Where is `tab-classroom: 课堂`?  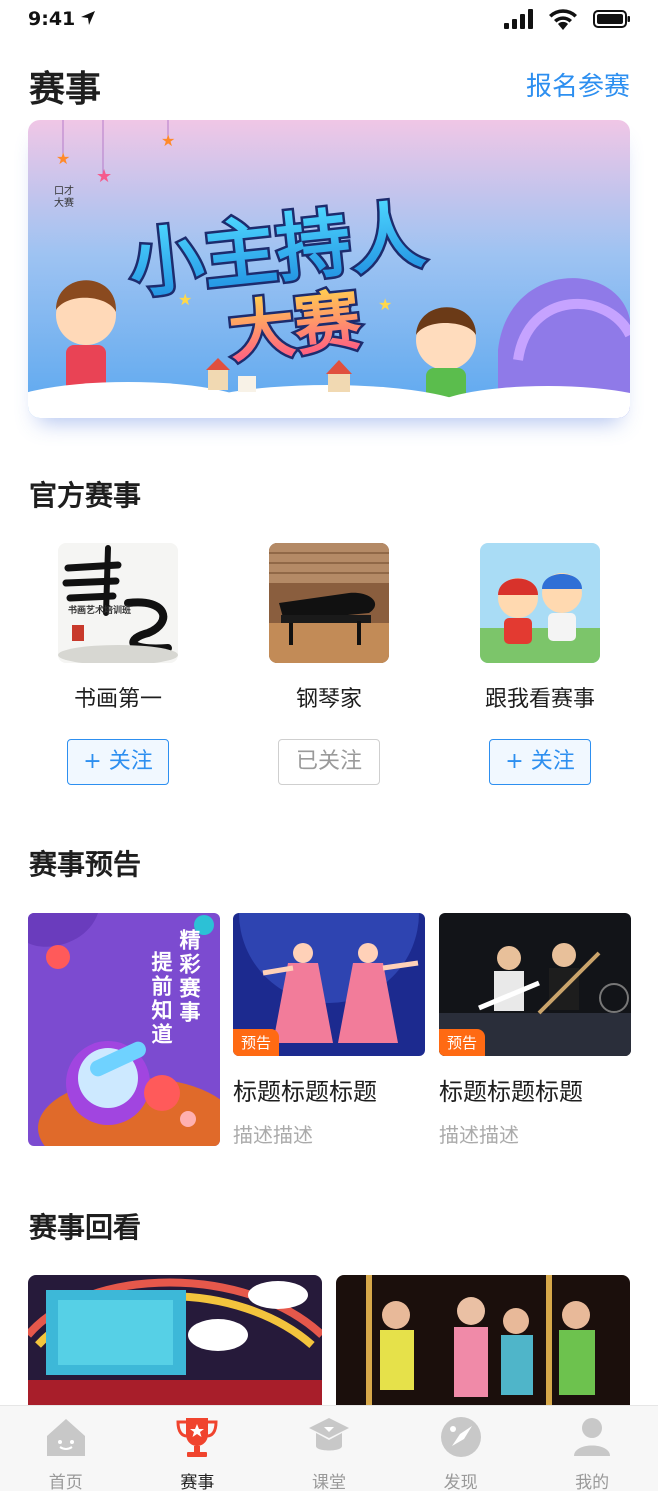
tab-classroom: 课堂 is located at coordinates (329, 1448).